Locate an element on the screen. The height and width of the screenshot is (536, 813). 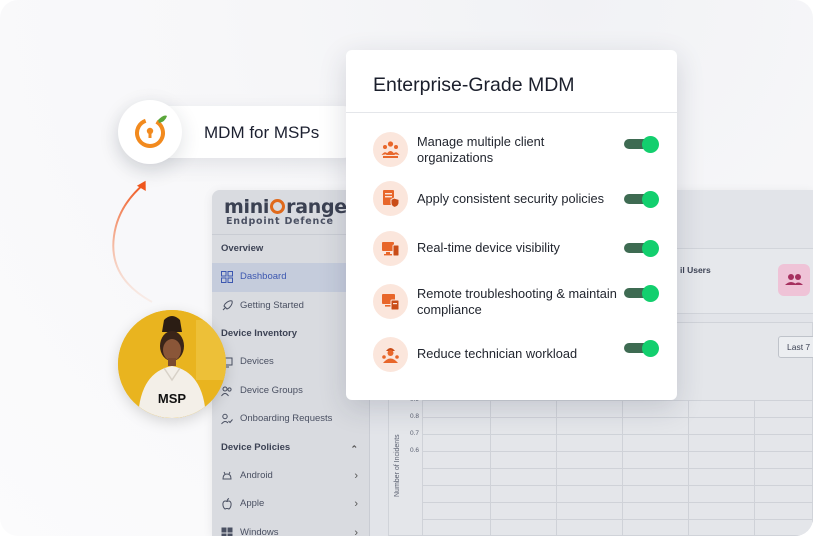
users-stat-icon is located at coordinates (794, 280).